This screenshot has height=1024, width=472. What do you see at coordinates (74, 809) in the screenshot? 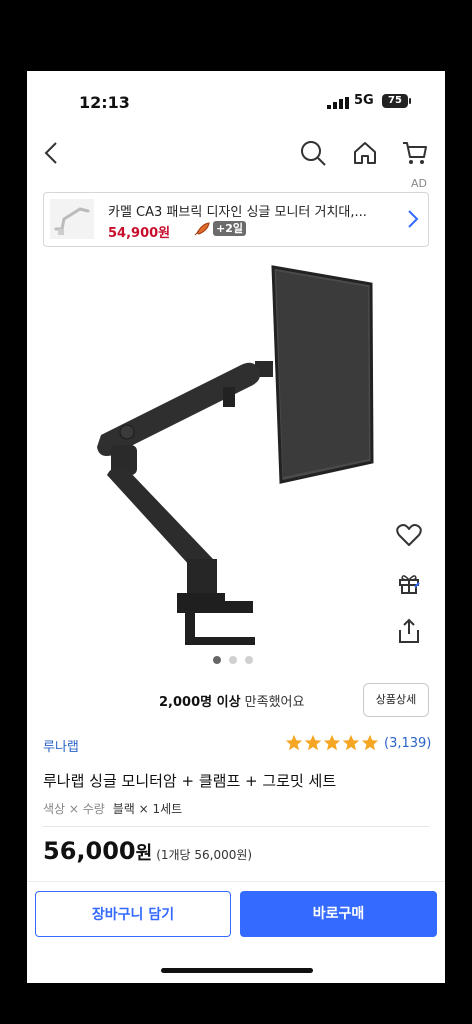
I see `option-label: 색상 × 수량` at bounding box center [74, 809].